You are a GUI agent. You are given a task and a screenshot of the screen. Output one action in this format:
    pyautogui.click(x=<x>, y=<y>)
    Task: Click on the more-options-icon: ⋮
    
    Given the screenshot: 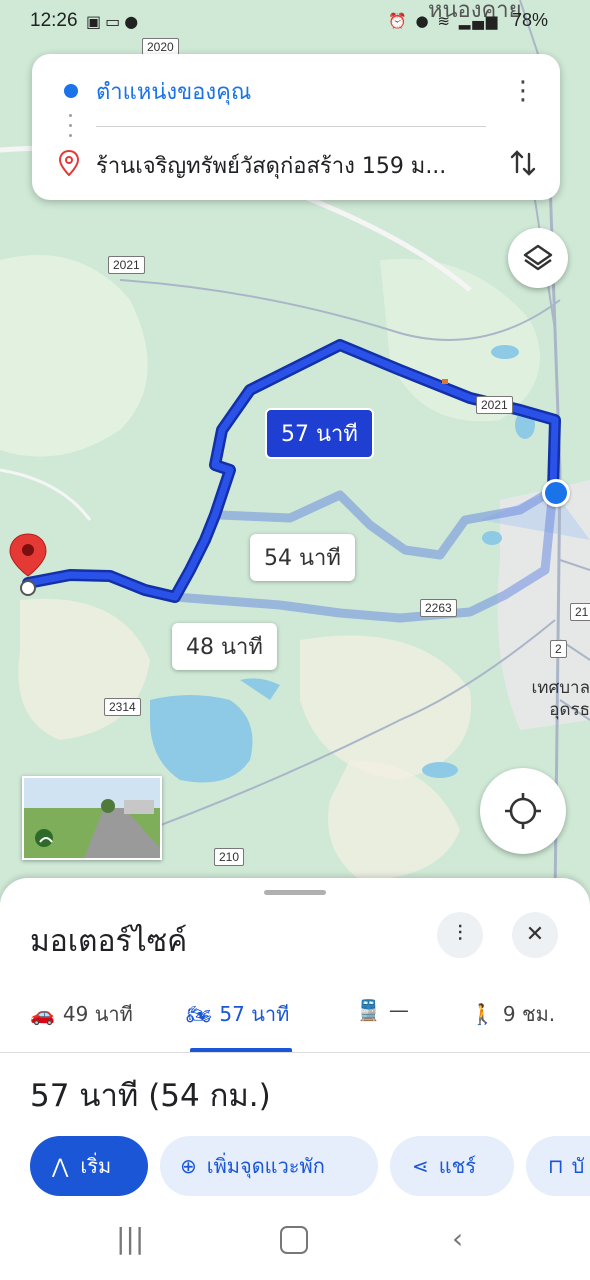 What is the action you would take?
    pyautogui.click(x=523, y=91)
    